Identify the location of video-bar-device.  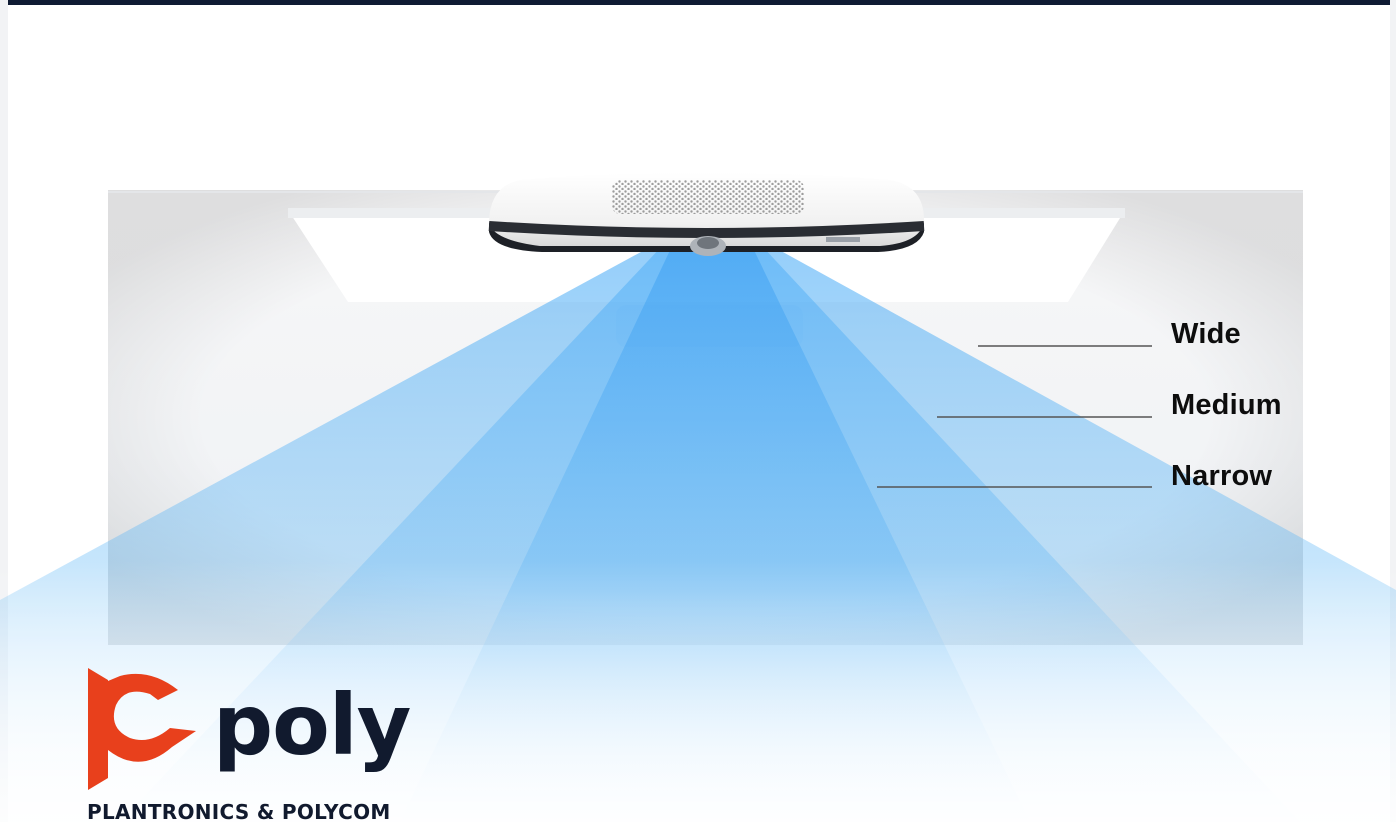
(706, 214).